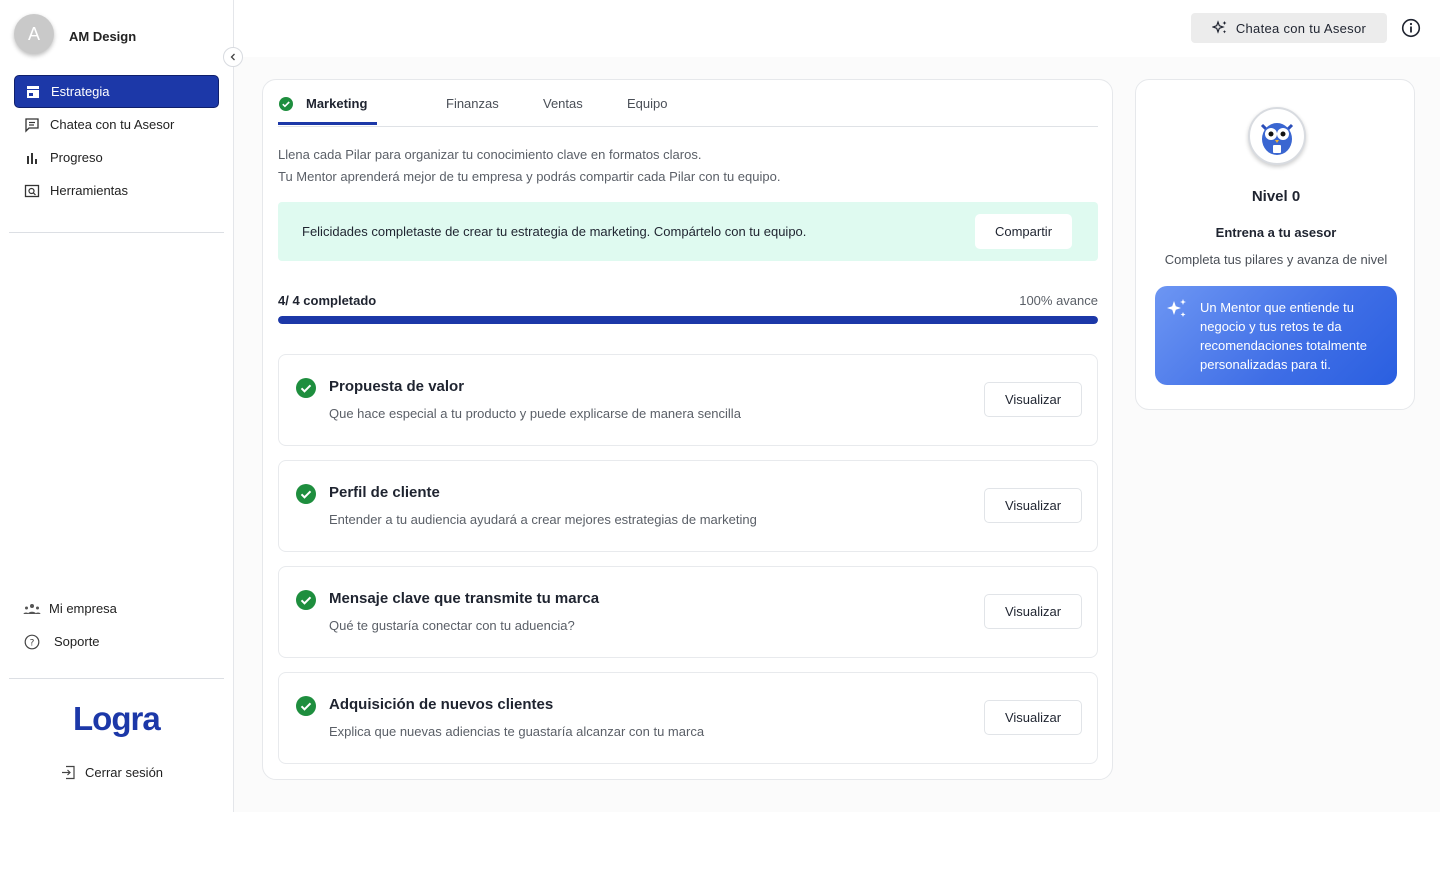 The image size is (1440, 894). Describe the element at coordinates (472, 103) in the screenshot. I see `tab-finanzas: Finanzas` at that location.